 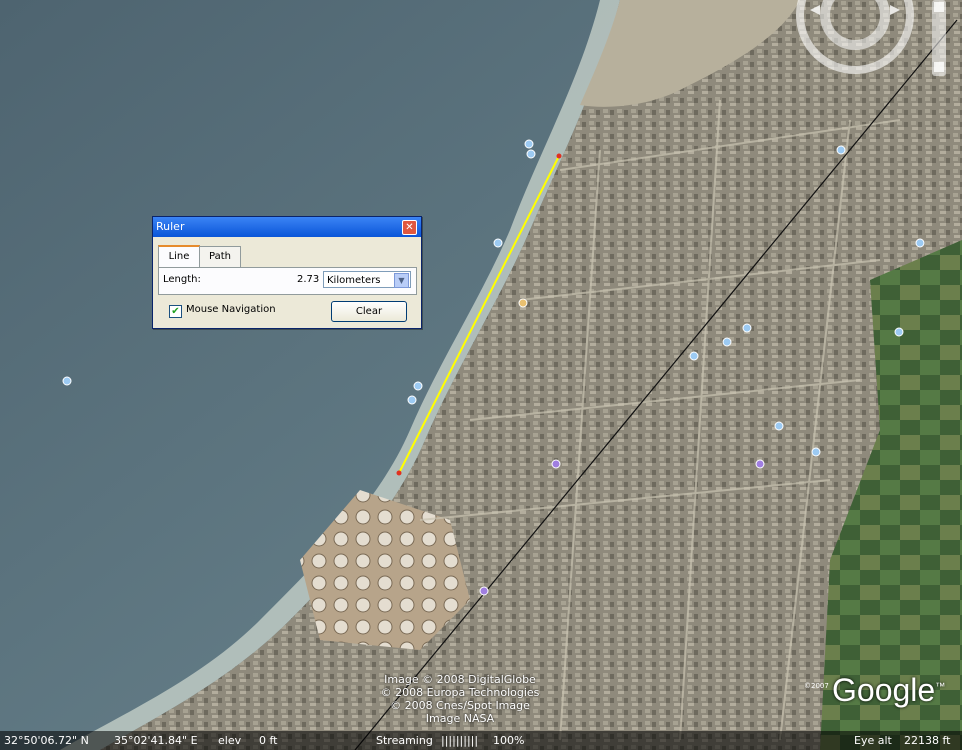 What do you see at coordinates (409, 227) in the screenshot?
I see `close-icon: ✕` at bounding box center [409, 227].